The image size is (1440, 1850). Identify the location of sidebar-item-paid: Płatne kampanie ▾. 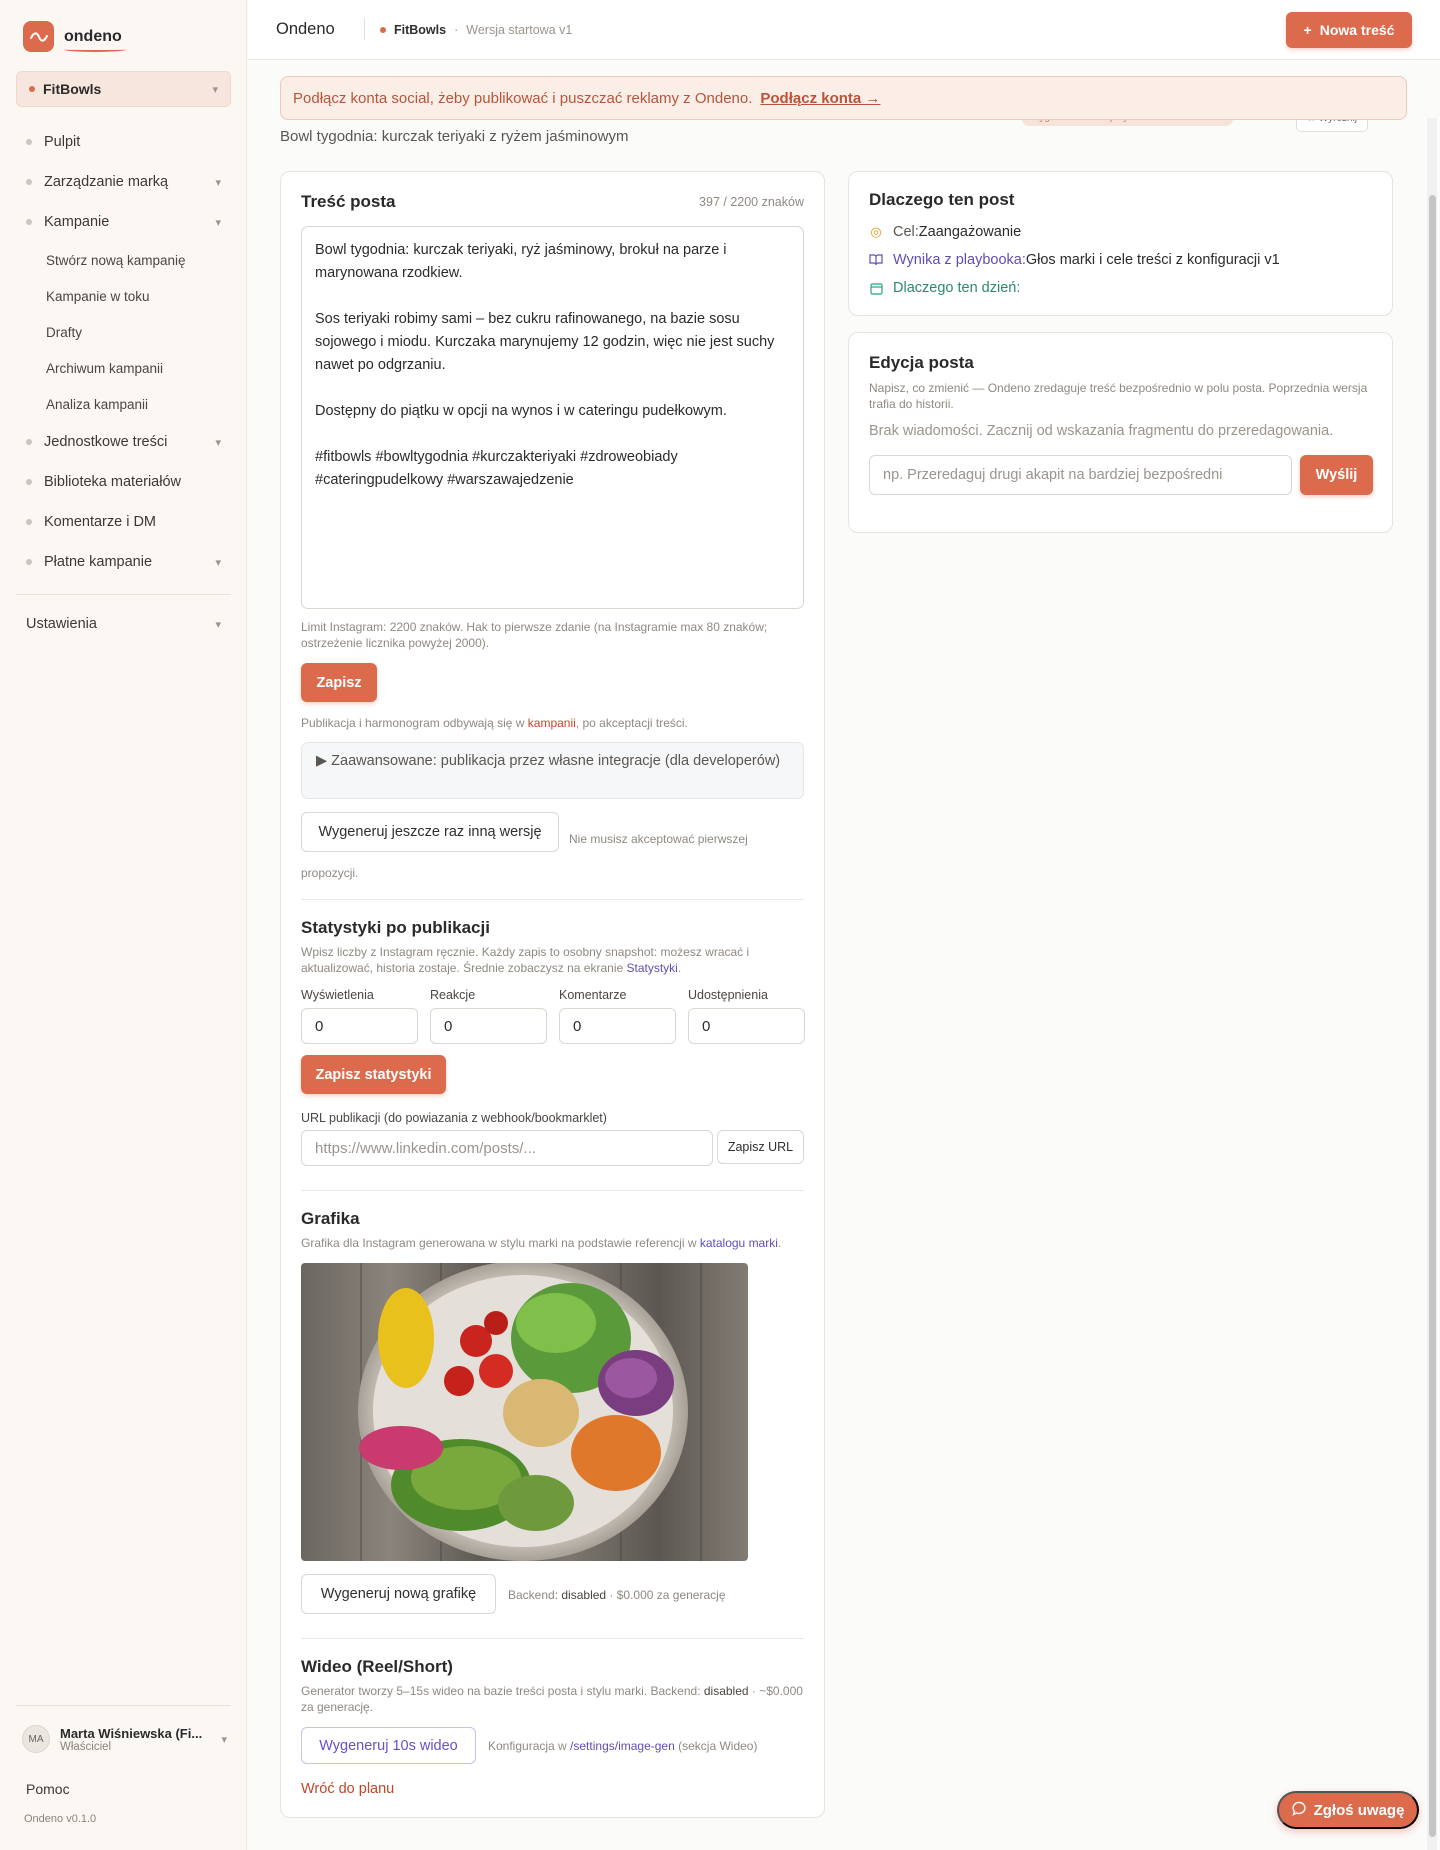
(123, 562).